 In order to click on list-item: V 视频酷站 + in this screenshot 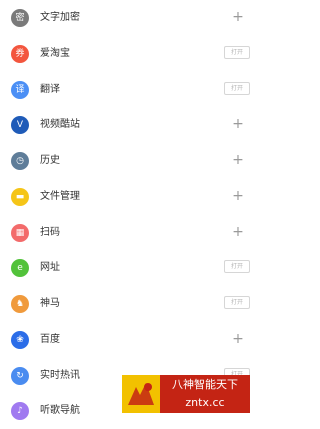, I will do `click(131, 125)`.